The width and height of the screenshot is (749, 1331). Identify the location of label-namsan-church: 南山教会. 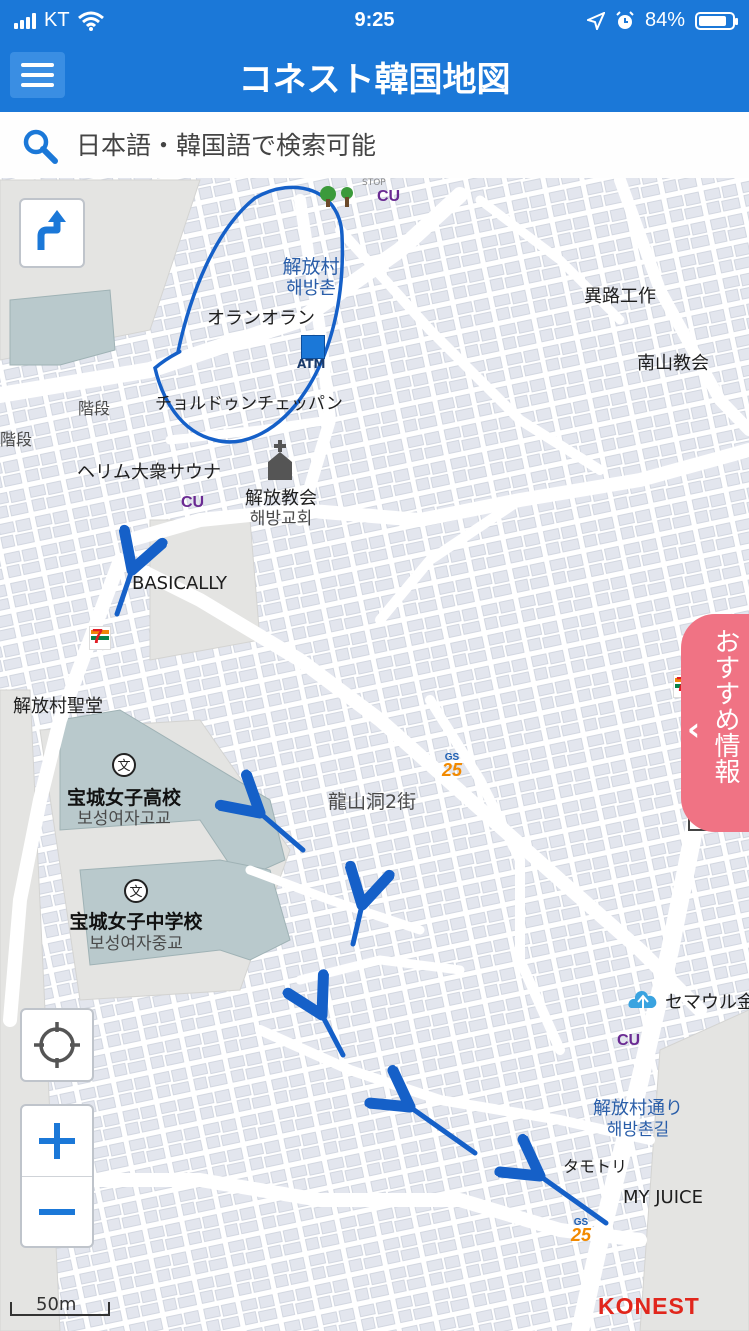
(673, 363).